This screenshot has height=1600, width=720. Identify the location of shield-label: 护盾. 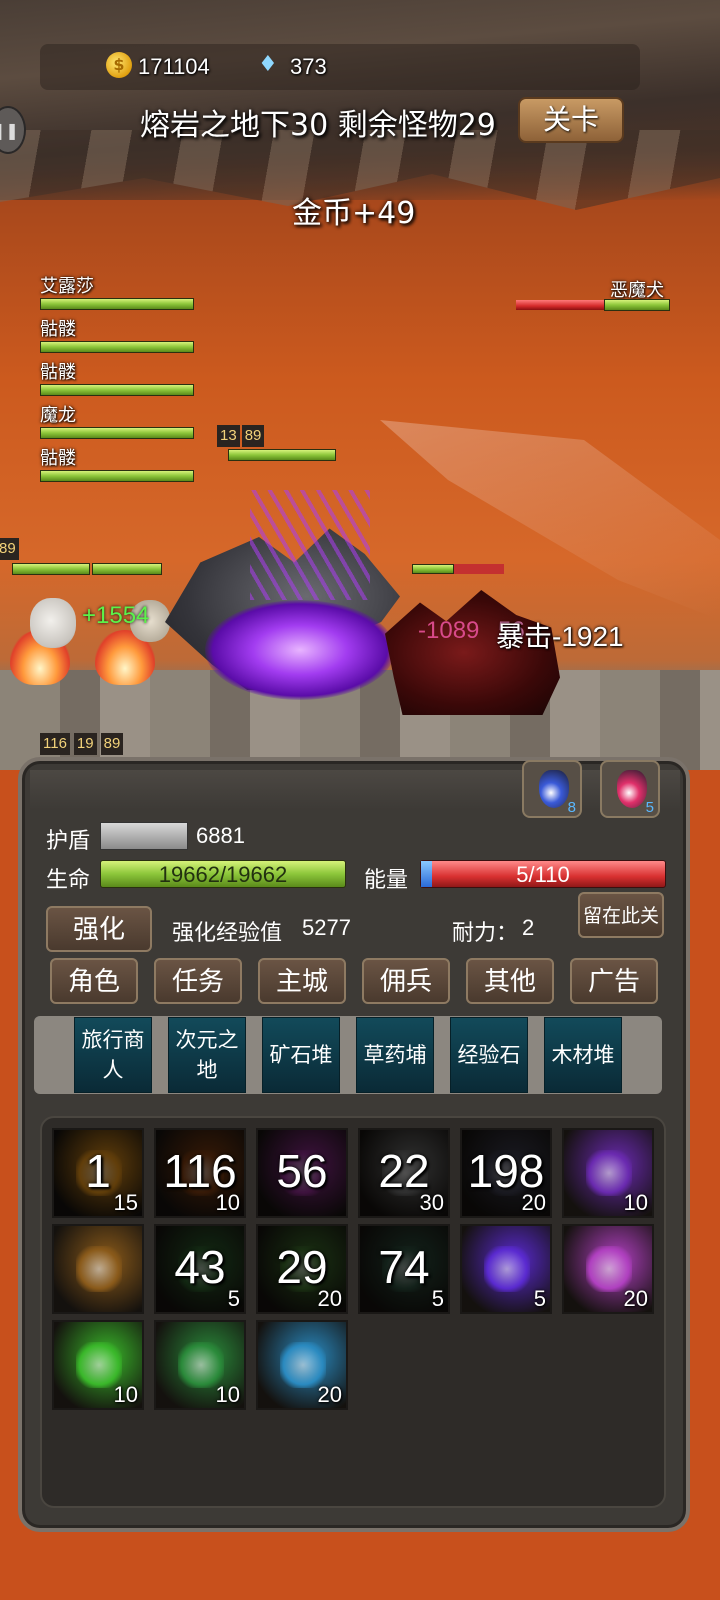
(68, 841).